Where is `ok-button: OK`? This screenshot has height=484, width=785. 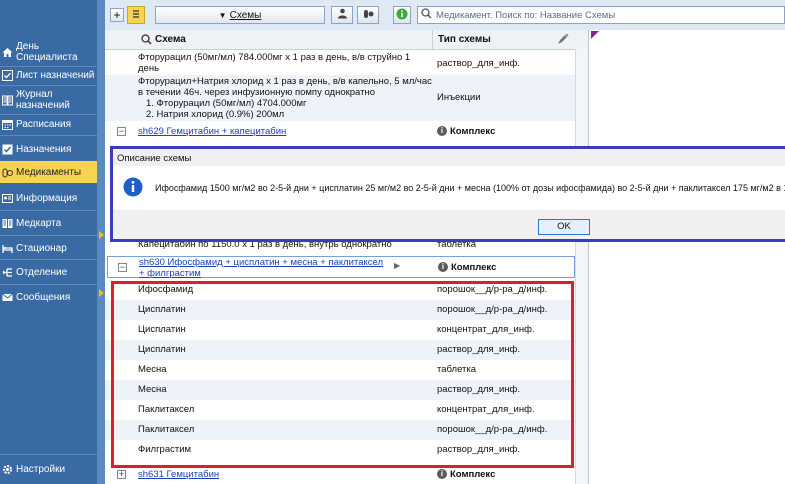
ok-button: OK is located at coordinates (564, 227).